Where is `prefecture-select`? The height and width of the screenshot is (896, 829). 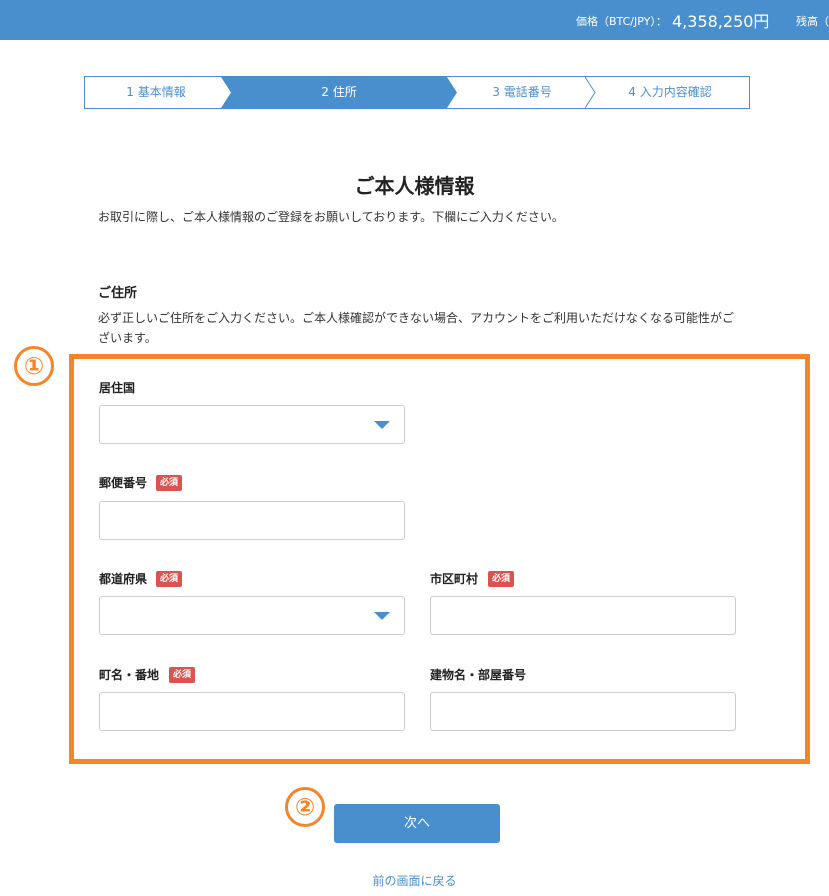
prefecture-select is located at coordinates (252, 615).